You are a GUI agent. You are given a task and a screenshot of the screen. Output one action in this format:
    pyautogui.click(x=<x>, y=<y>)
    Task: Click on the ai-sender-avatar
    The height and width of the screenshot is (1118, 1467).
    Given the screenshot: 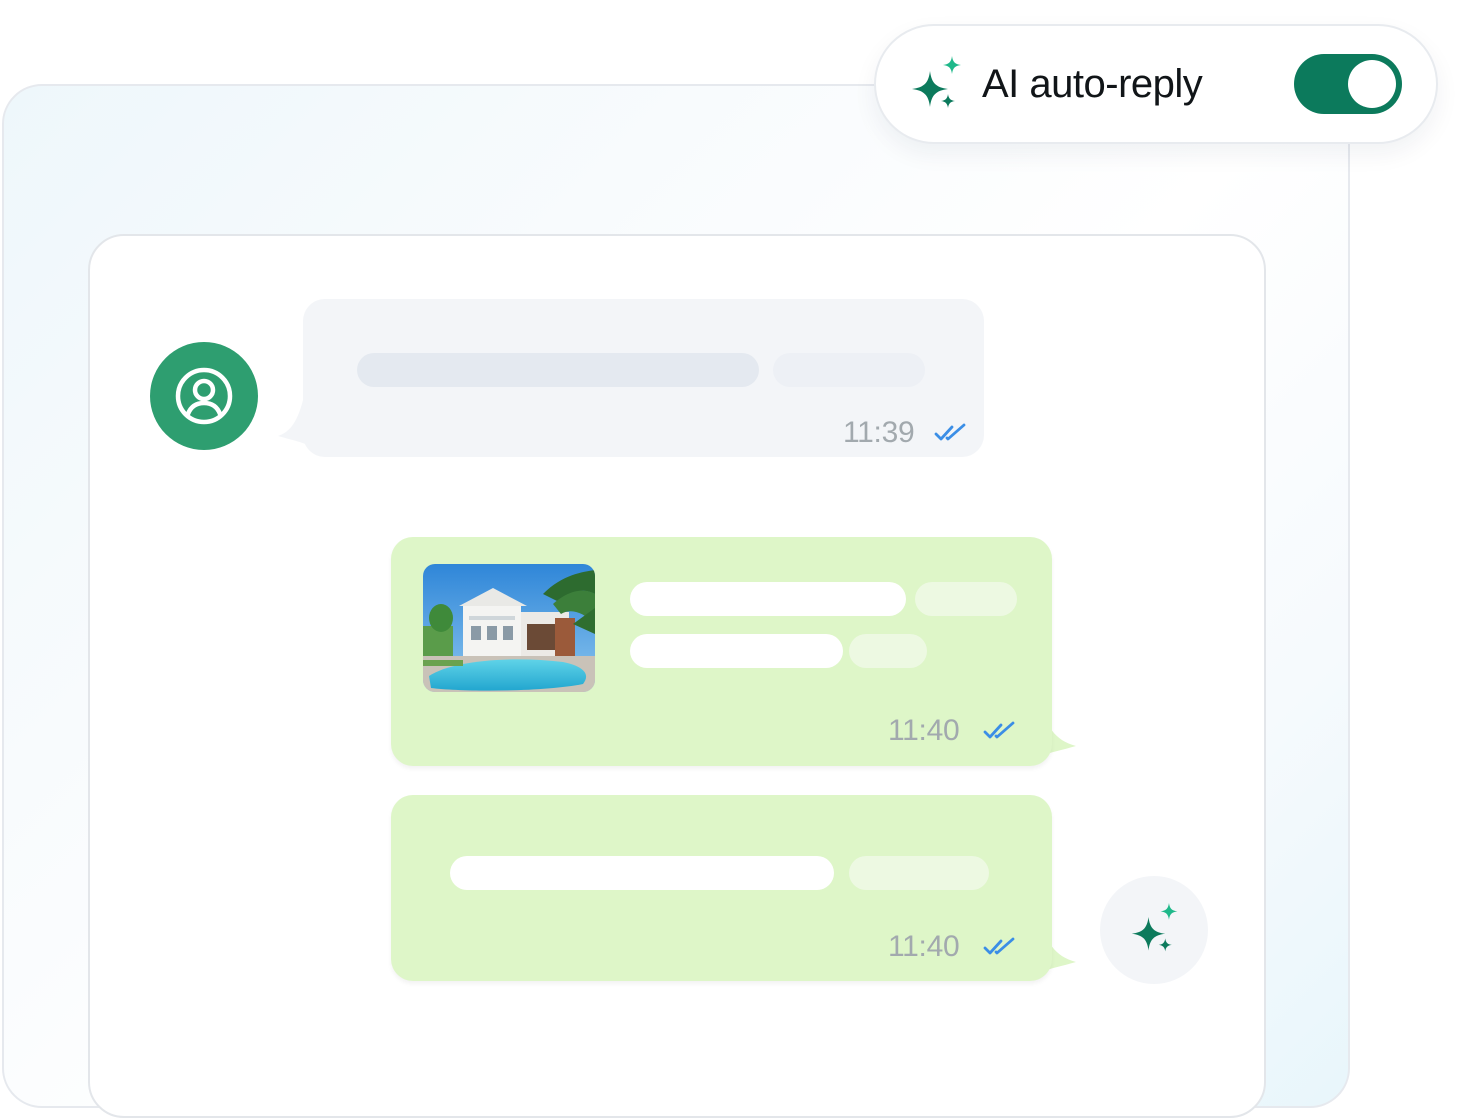 What is the action you would take?
    pyautogui.click(x=1154, y=930)
    